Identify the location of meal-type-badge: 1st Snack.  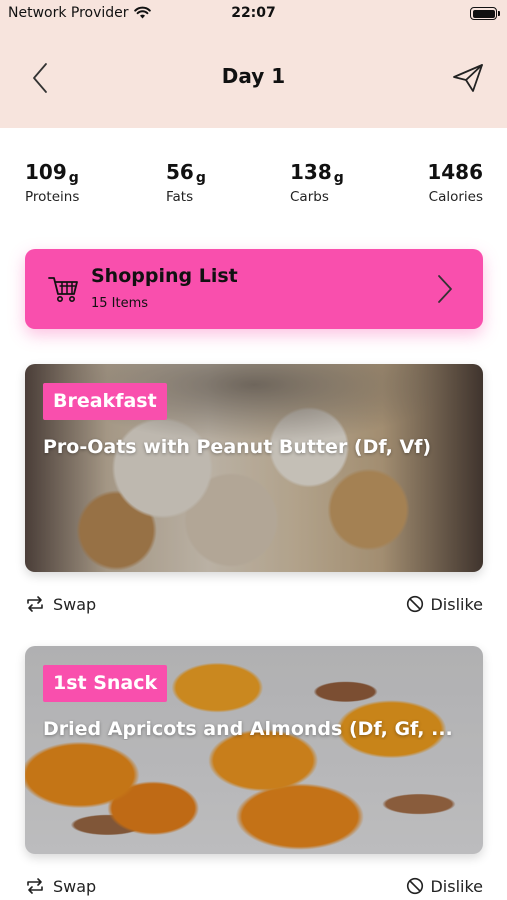
(105, 683).